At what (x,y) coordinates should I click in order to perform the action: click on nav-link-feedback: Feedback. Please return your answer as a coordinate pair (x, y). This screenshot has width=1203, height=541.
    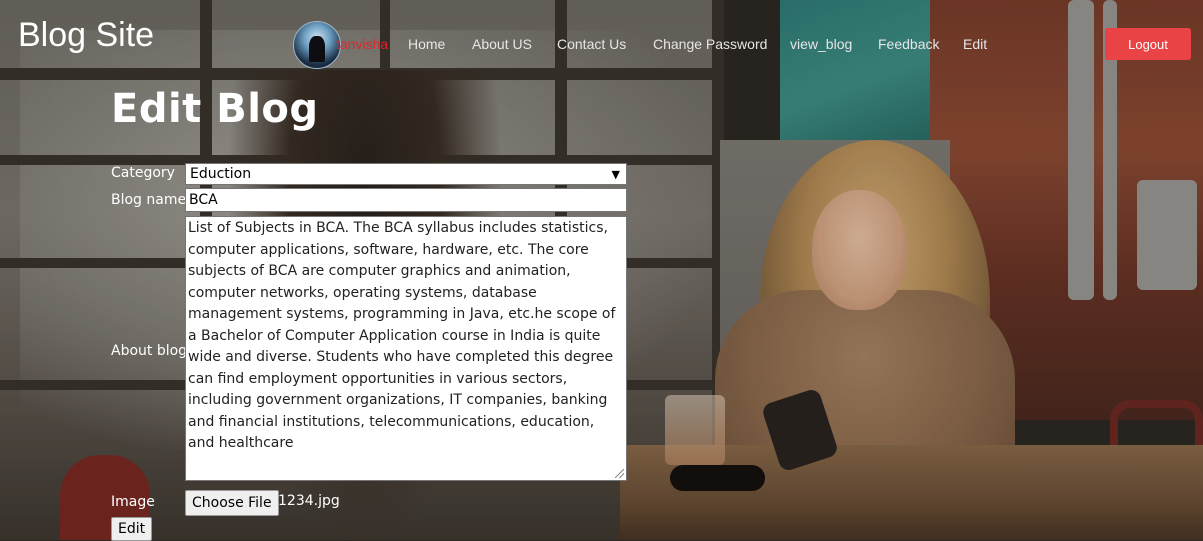
    Looking at the image, I should click on (908, 44).